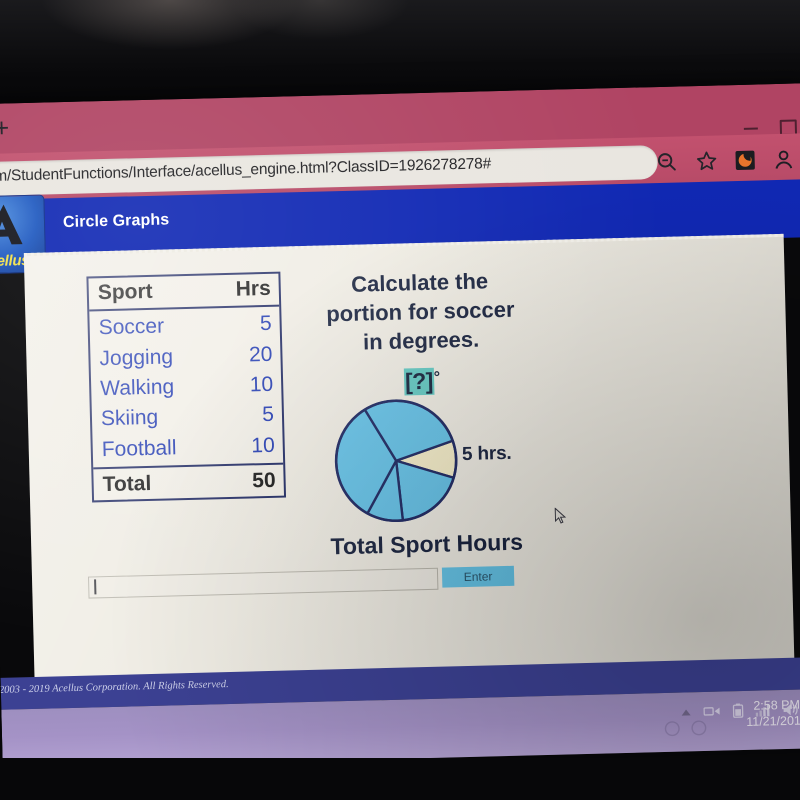 This screenshot has width=800, height=800. Describe the element at coordinates (187, 447) in the screenshot. I see `table-row: Football 10` at that location.